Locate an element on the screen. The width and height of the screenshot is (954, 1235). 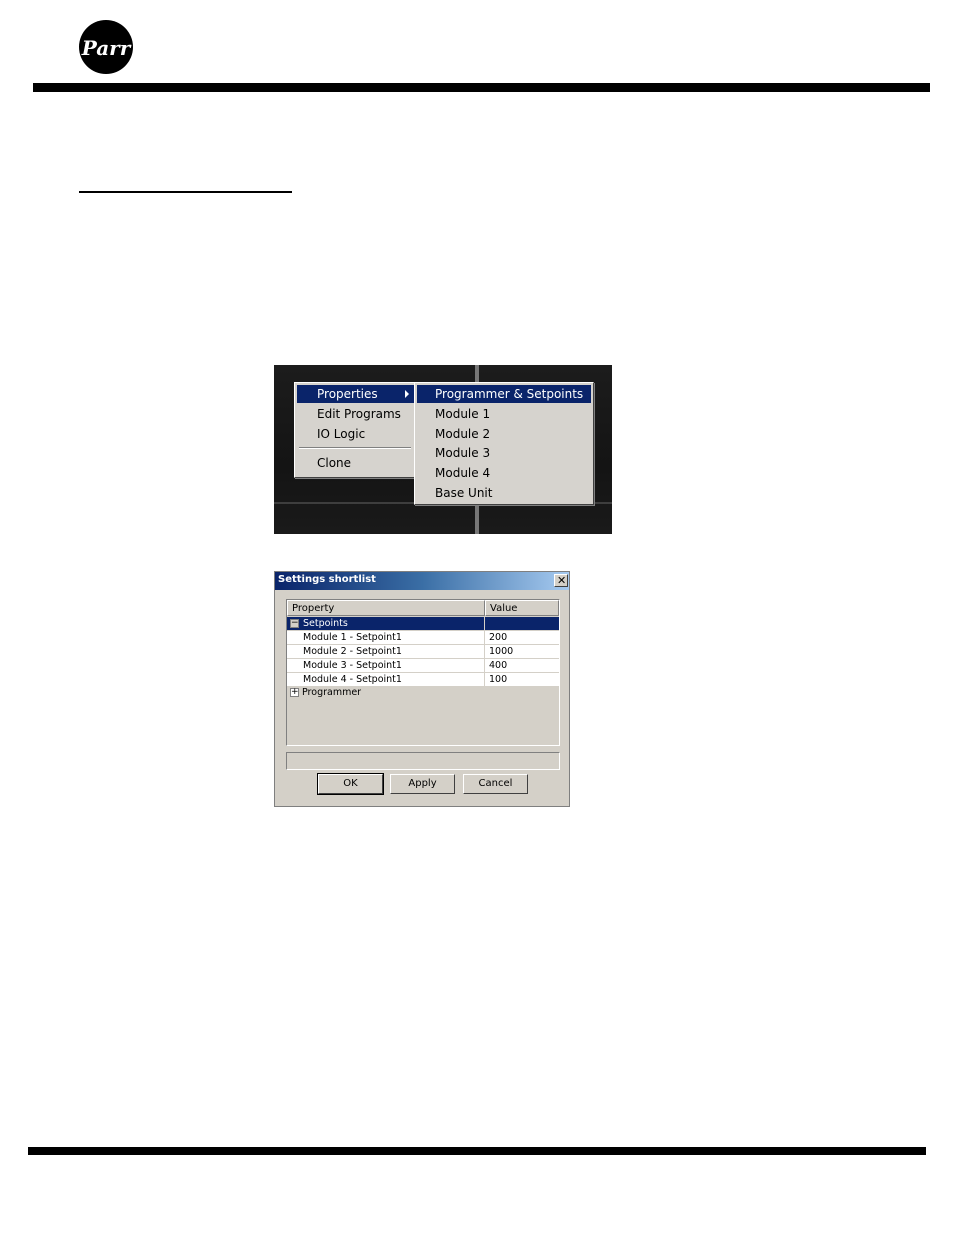
logo-wordmark: Parr is located at coordinates (106, 48).